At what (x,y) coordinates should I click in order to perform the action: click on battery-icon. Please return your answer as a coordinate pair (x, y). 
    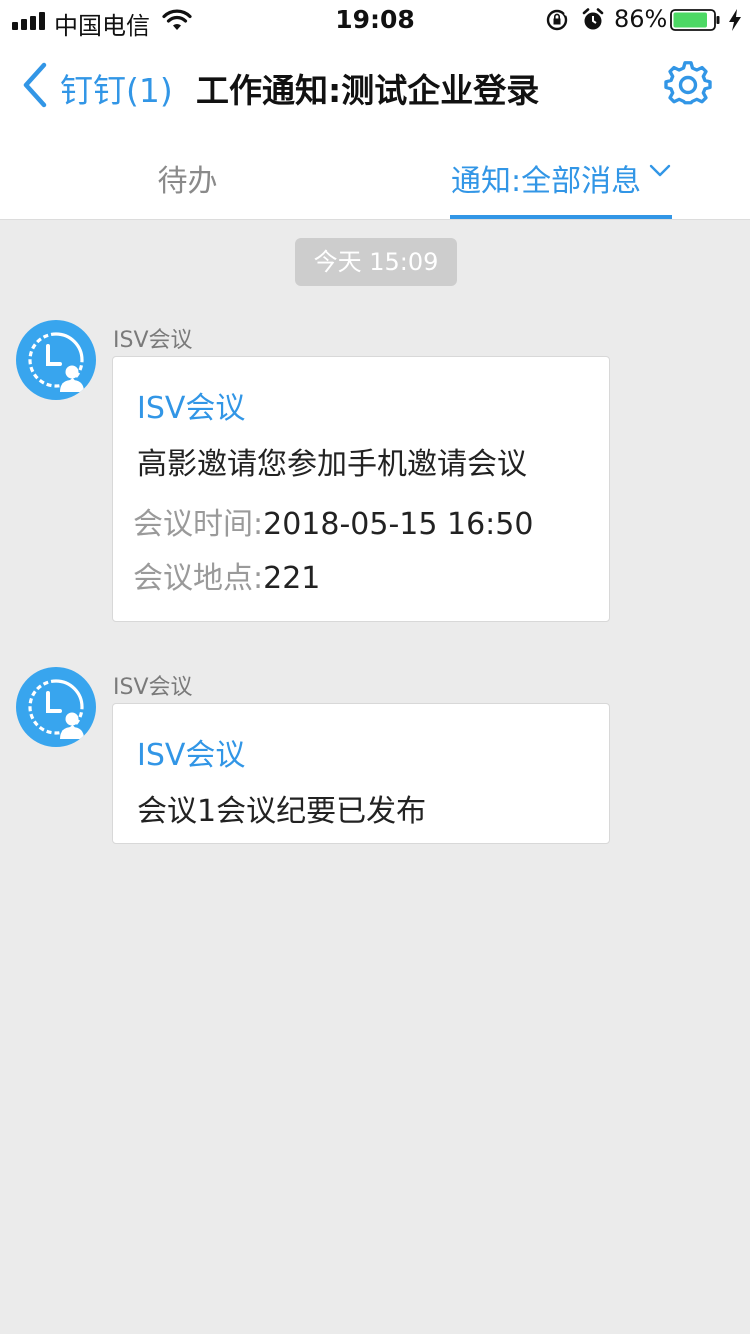
    Looking at the image, I should click on (695, 20).